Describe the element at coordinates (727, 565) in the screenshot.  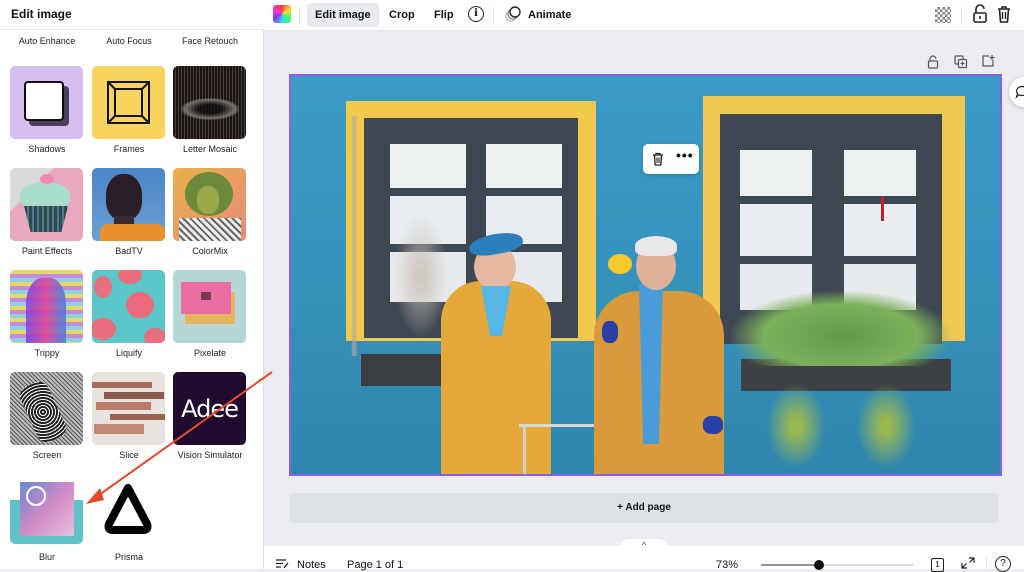
I see `zoom-level: 73%` at that location.